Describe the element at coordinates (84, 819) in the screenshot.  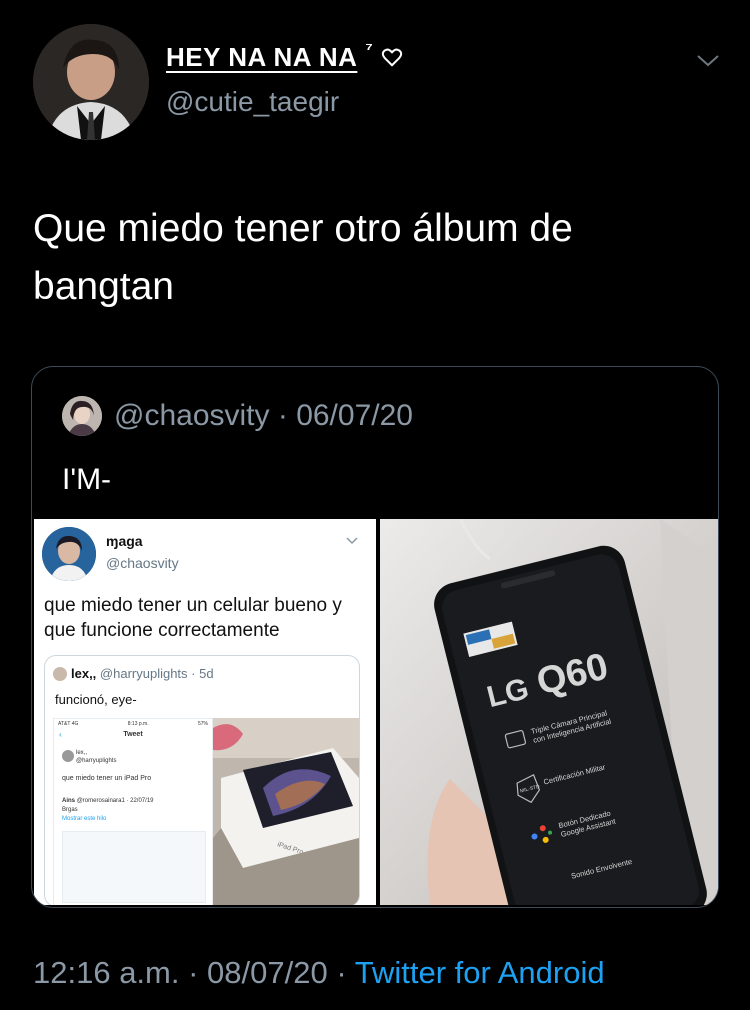
I see `reply-link: Mostrar este hilo` at that location.